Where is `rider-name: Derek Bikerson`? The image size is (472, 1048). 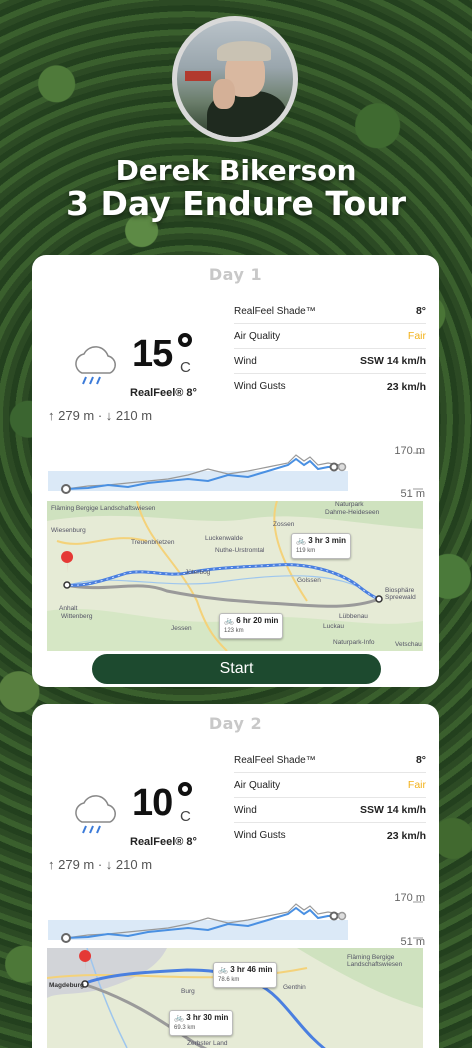
rider-name: Derek Bikerson is located at coordinates (236, 170).